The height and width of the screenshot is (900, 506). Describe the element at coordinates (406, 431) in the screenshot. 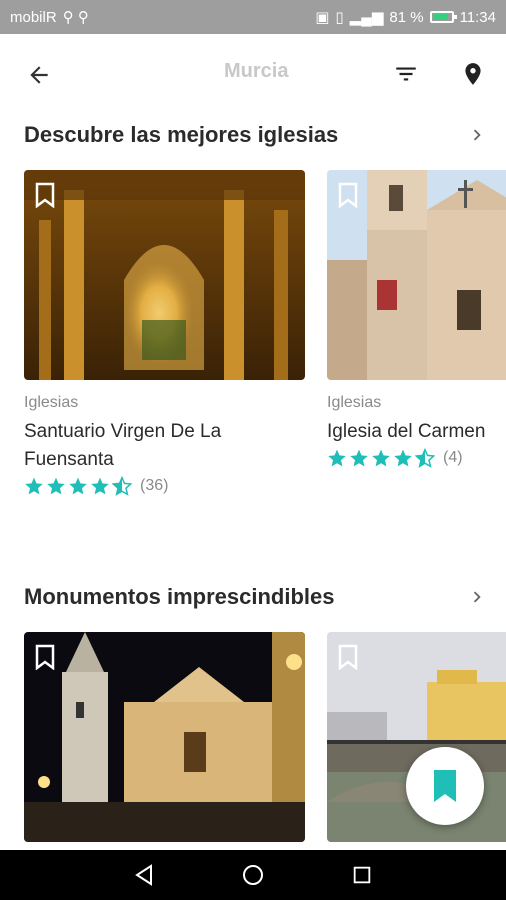

I see `card-title: Iglesia del Carmen` at that location.